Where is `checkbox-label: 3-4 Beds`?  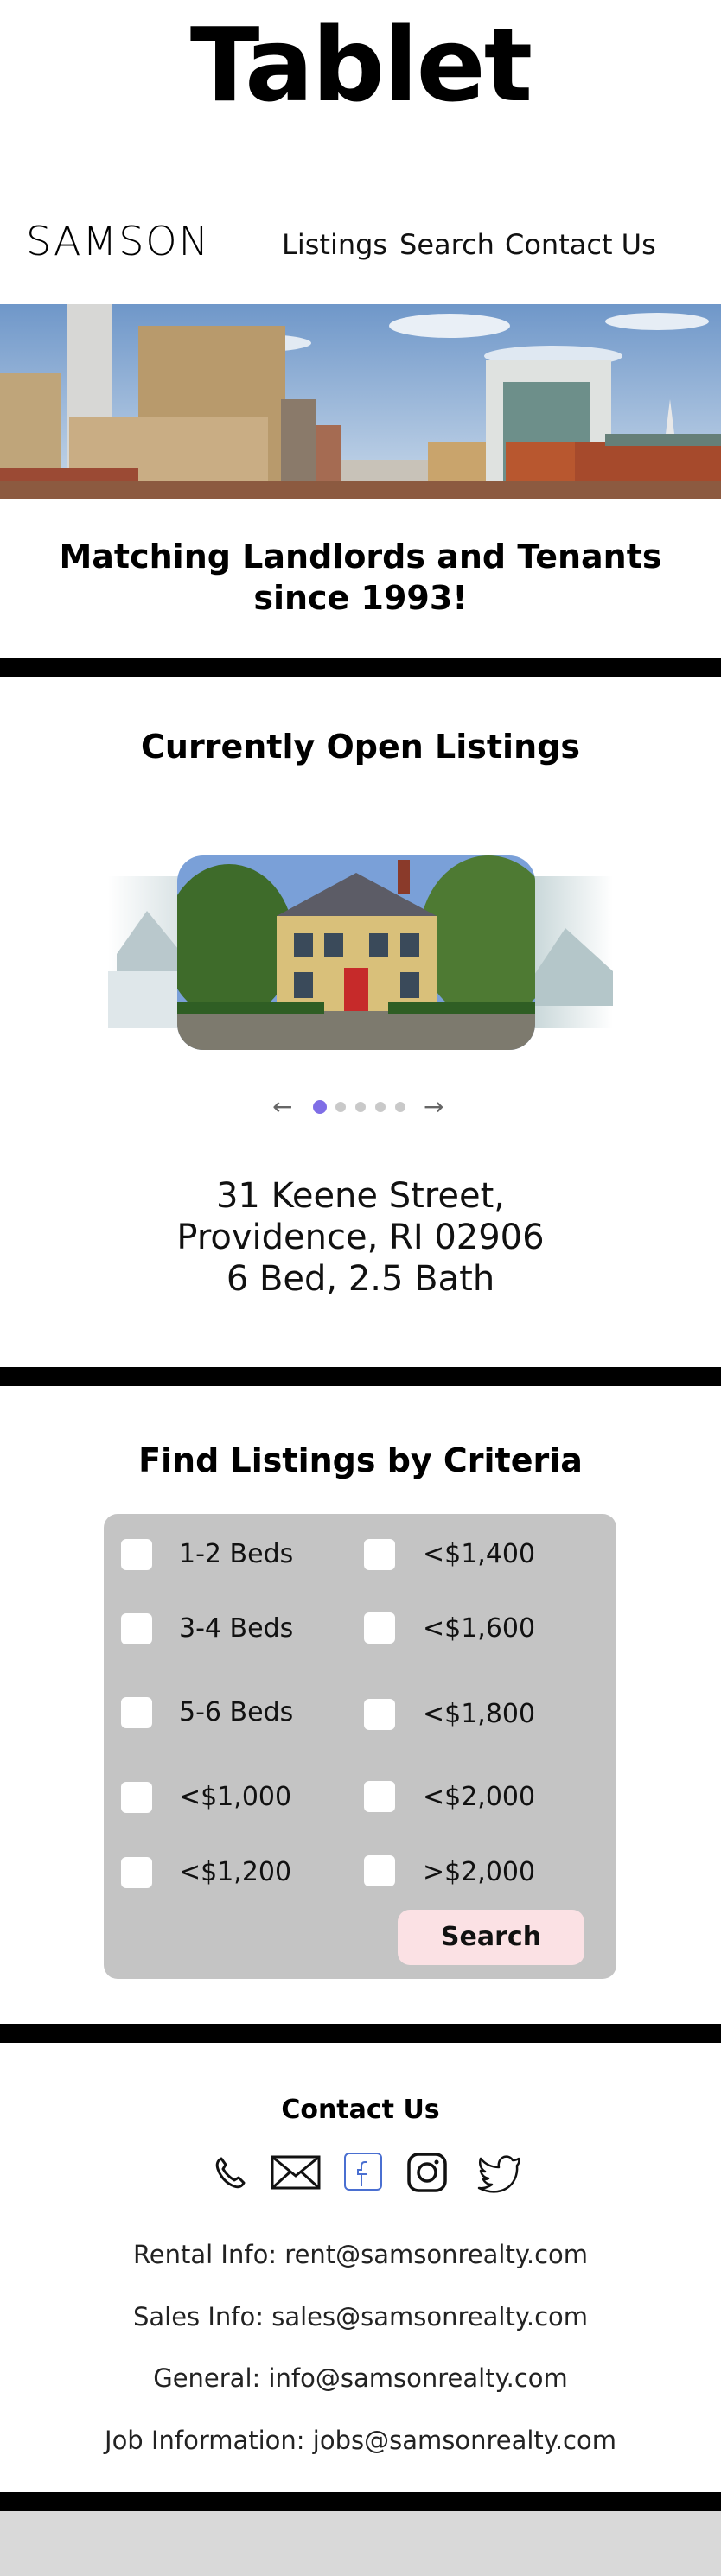
checkbox-label: 3-4 Beds is located at coordinates (236, 1628).